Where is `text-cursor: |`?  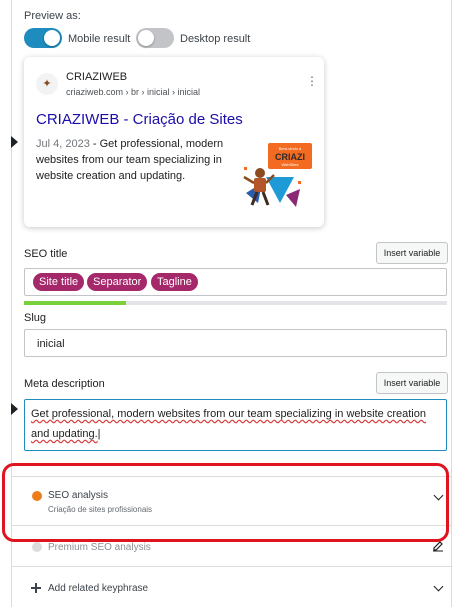
text-cursor: | is located at coordinates (99, 434).